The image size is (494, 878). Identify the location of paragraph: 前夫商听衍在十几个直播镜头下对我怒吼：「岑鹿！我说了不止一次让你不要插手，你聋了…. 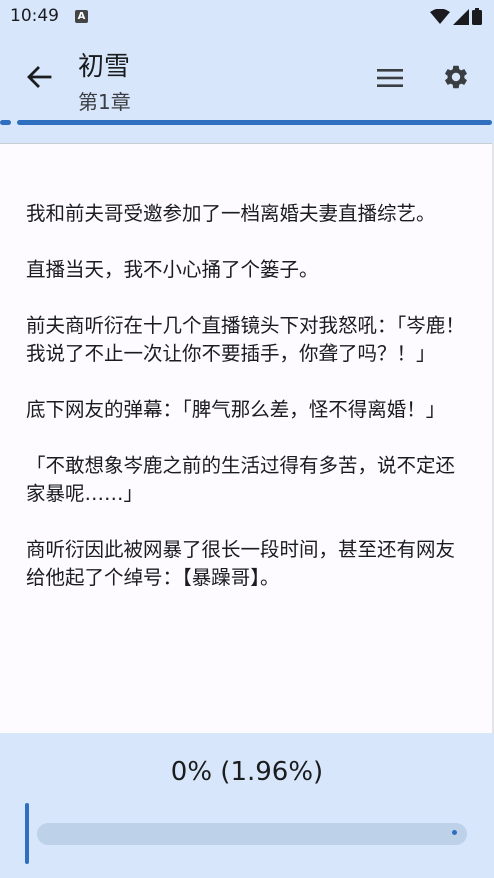
(245, 339).